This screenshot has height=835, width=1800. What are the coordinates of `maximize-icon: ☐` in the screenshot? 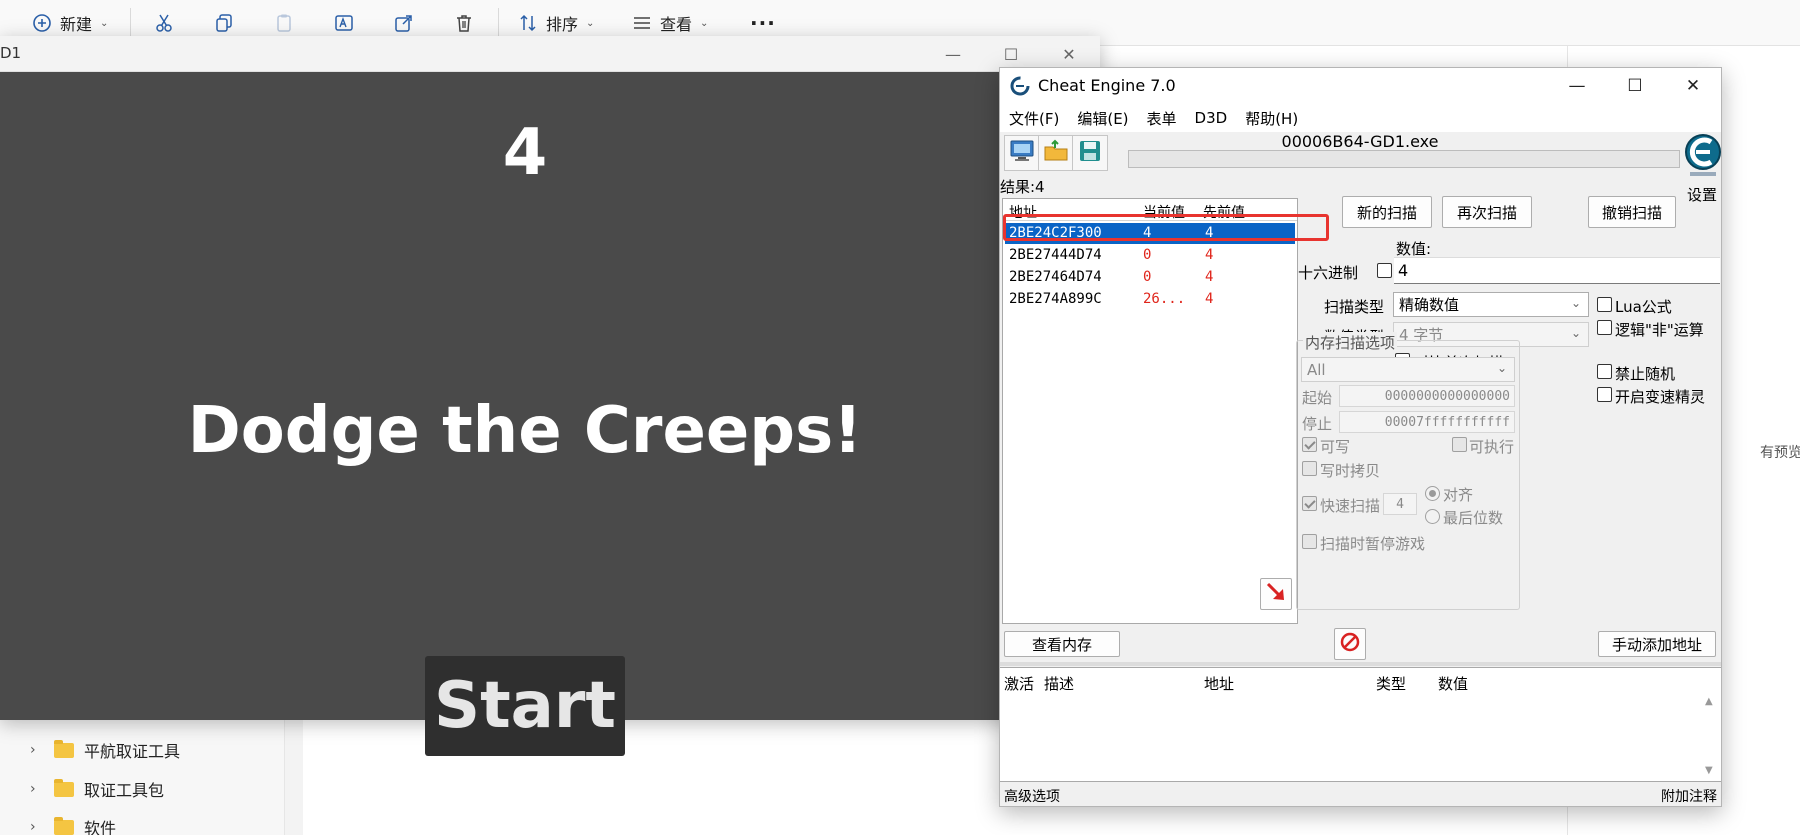 It's located at (1635, 86).